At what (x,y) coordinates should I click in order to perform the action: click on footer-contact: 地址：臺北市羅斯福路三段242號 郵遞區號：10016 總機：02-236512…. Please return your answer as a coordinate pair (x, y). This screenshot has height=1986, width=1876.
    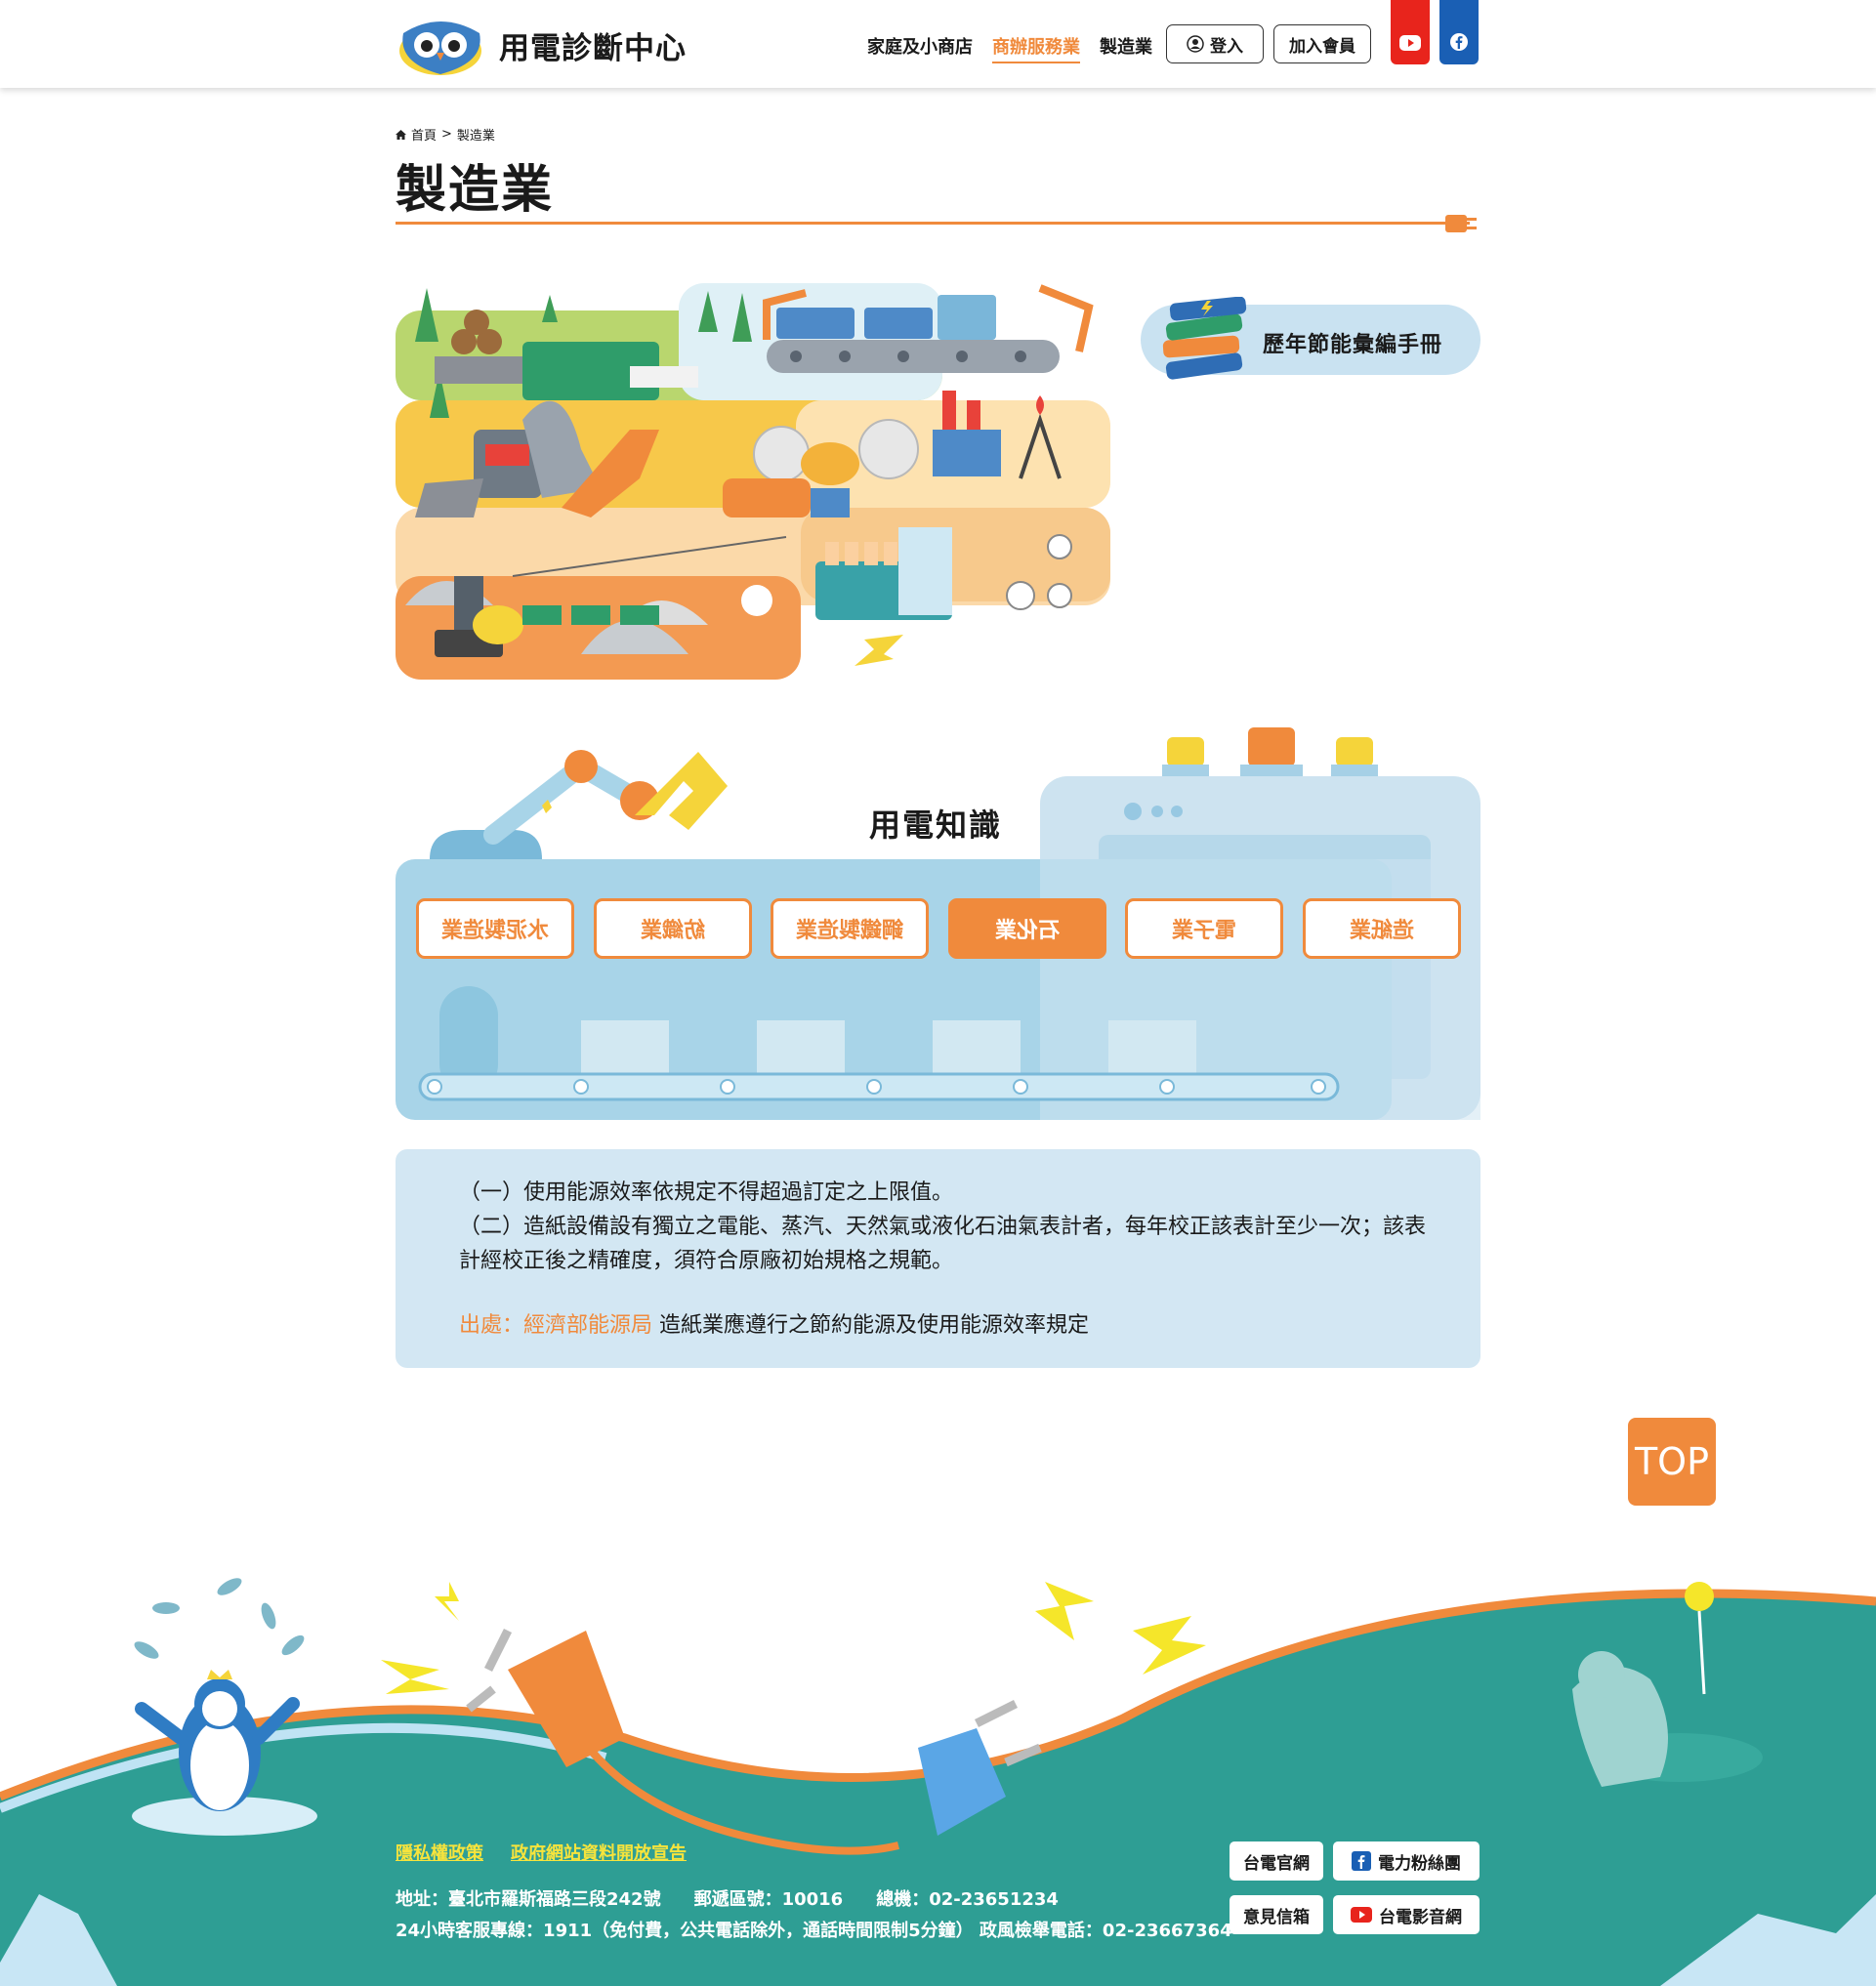
    Looking at the image, I should click on (814, 1915).